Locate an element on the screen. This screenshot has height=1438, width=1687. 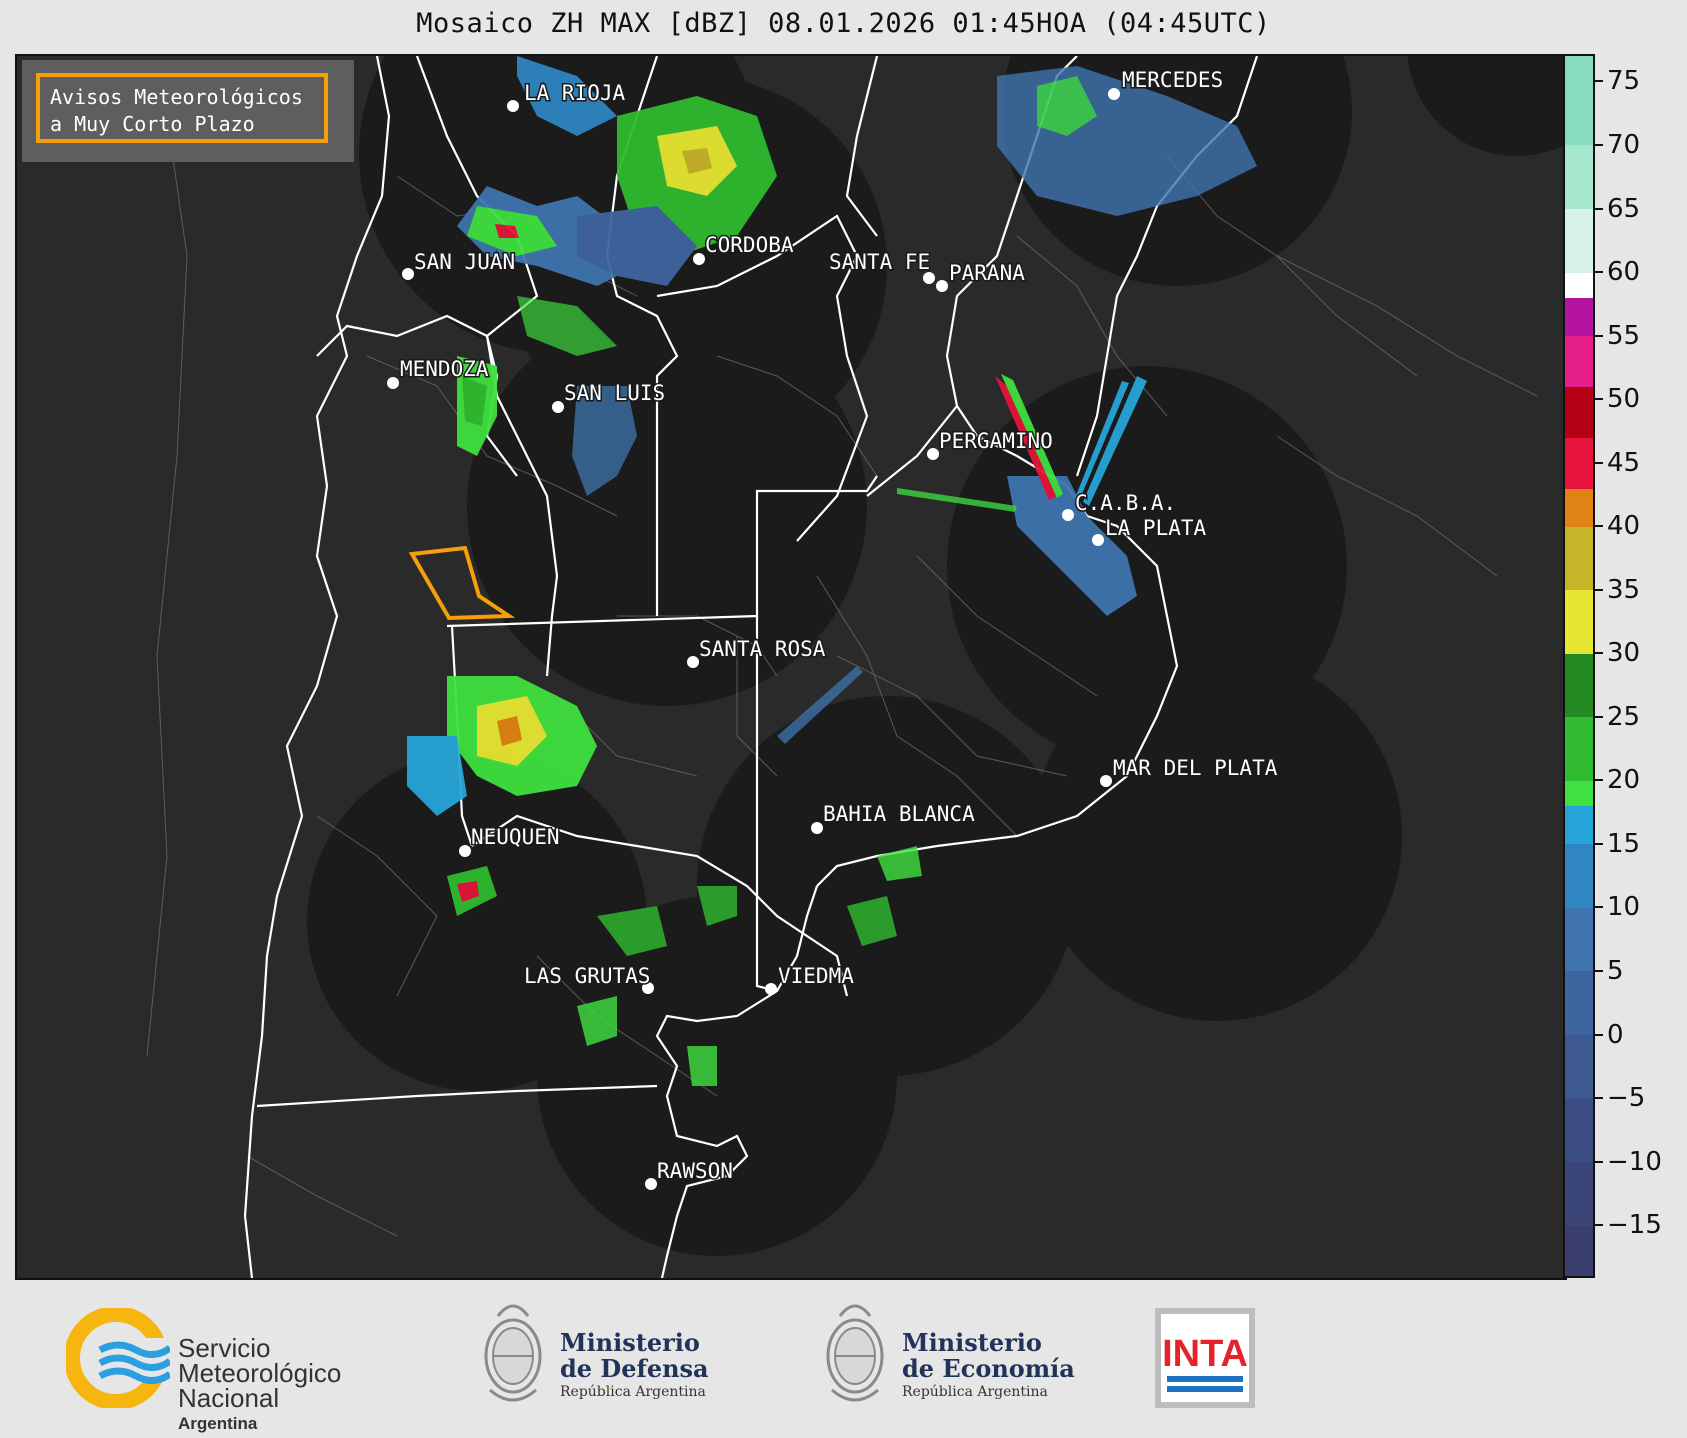
warnings-legend-frame: Avisos Meteorológicos a Muy Corto Plazo is located at coordinates (182, 108).